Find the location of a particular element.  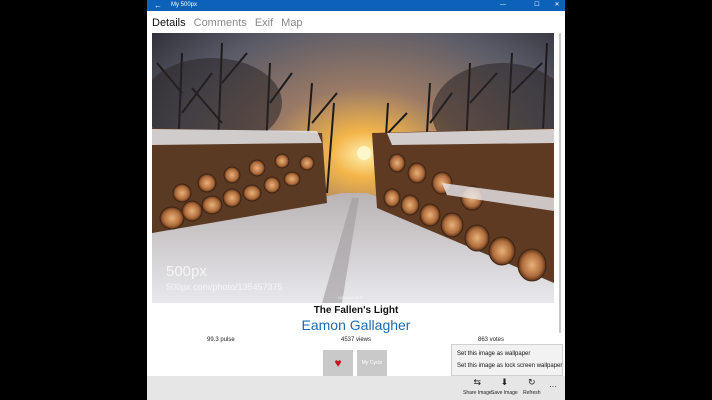

scrollbar is located at coordinates (560, 183).